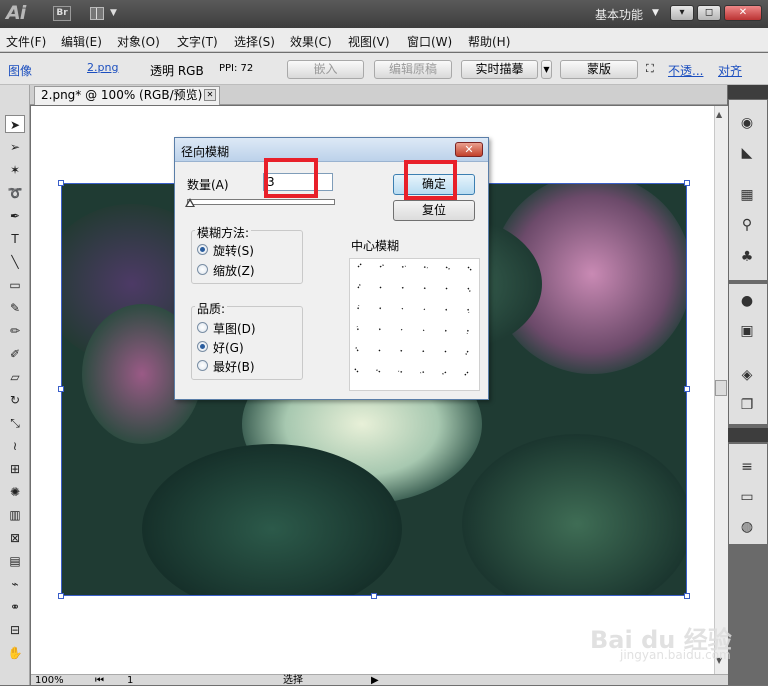 The image size is (768, 686). What do you see at coordinates (102, 67) in the screenshot?
I see `linked-file-name: 2.png` at bounding box center [102, 67].